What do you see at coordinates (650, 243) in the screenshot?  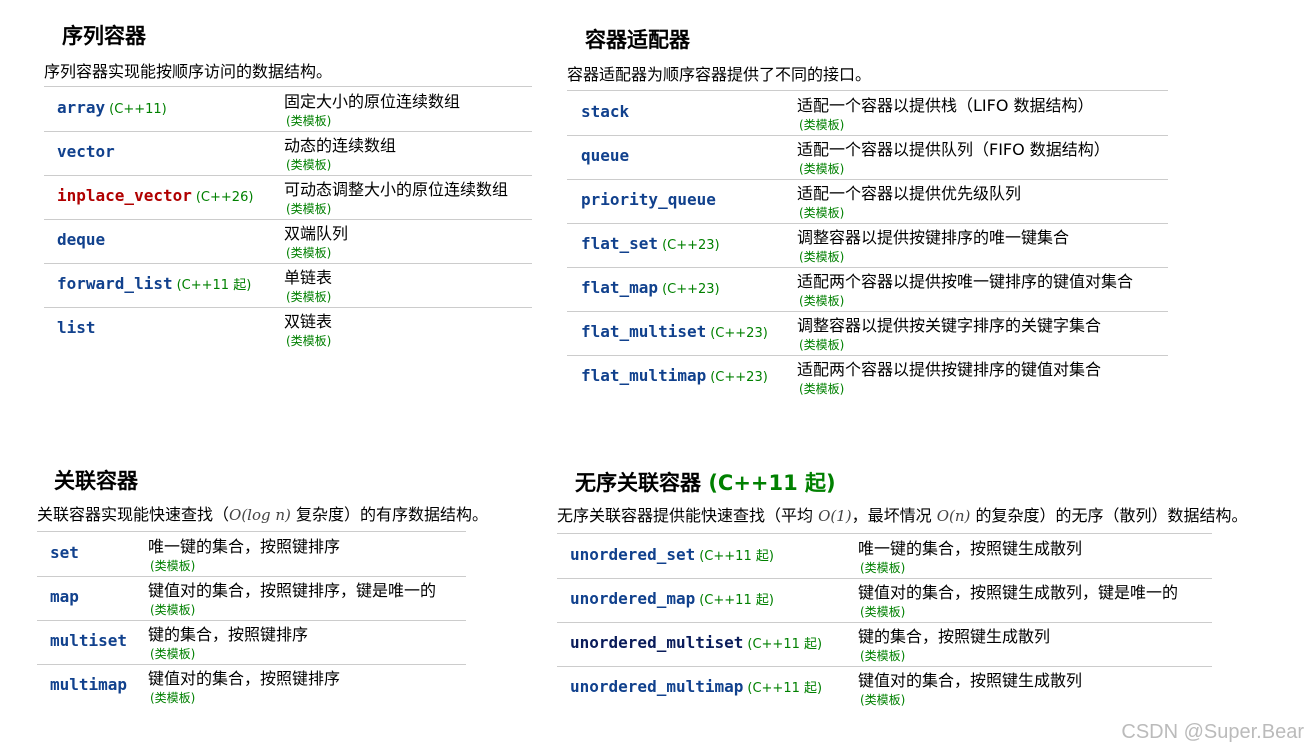 I see `container-link-flat-set: flat_set (C++23)` at bounding box center [650, 243].